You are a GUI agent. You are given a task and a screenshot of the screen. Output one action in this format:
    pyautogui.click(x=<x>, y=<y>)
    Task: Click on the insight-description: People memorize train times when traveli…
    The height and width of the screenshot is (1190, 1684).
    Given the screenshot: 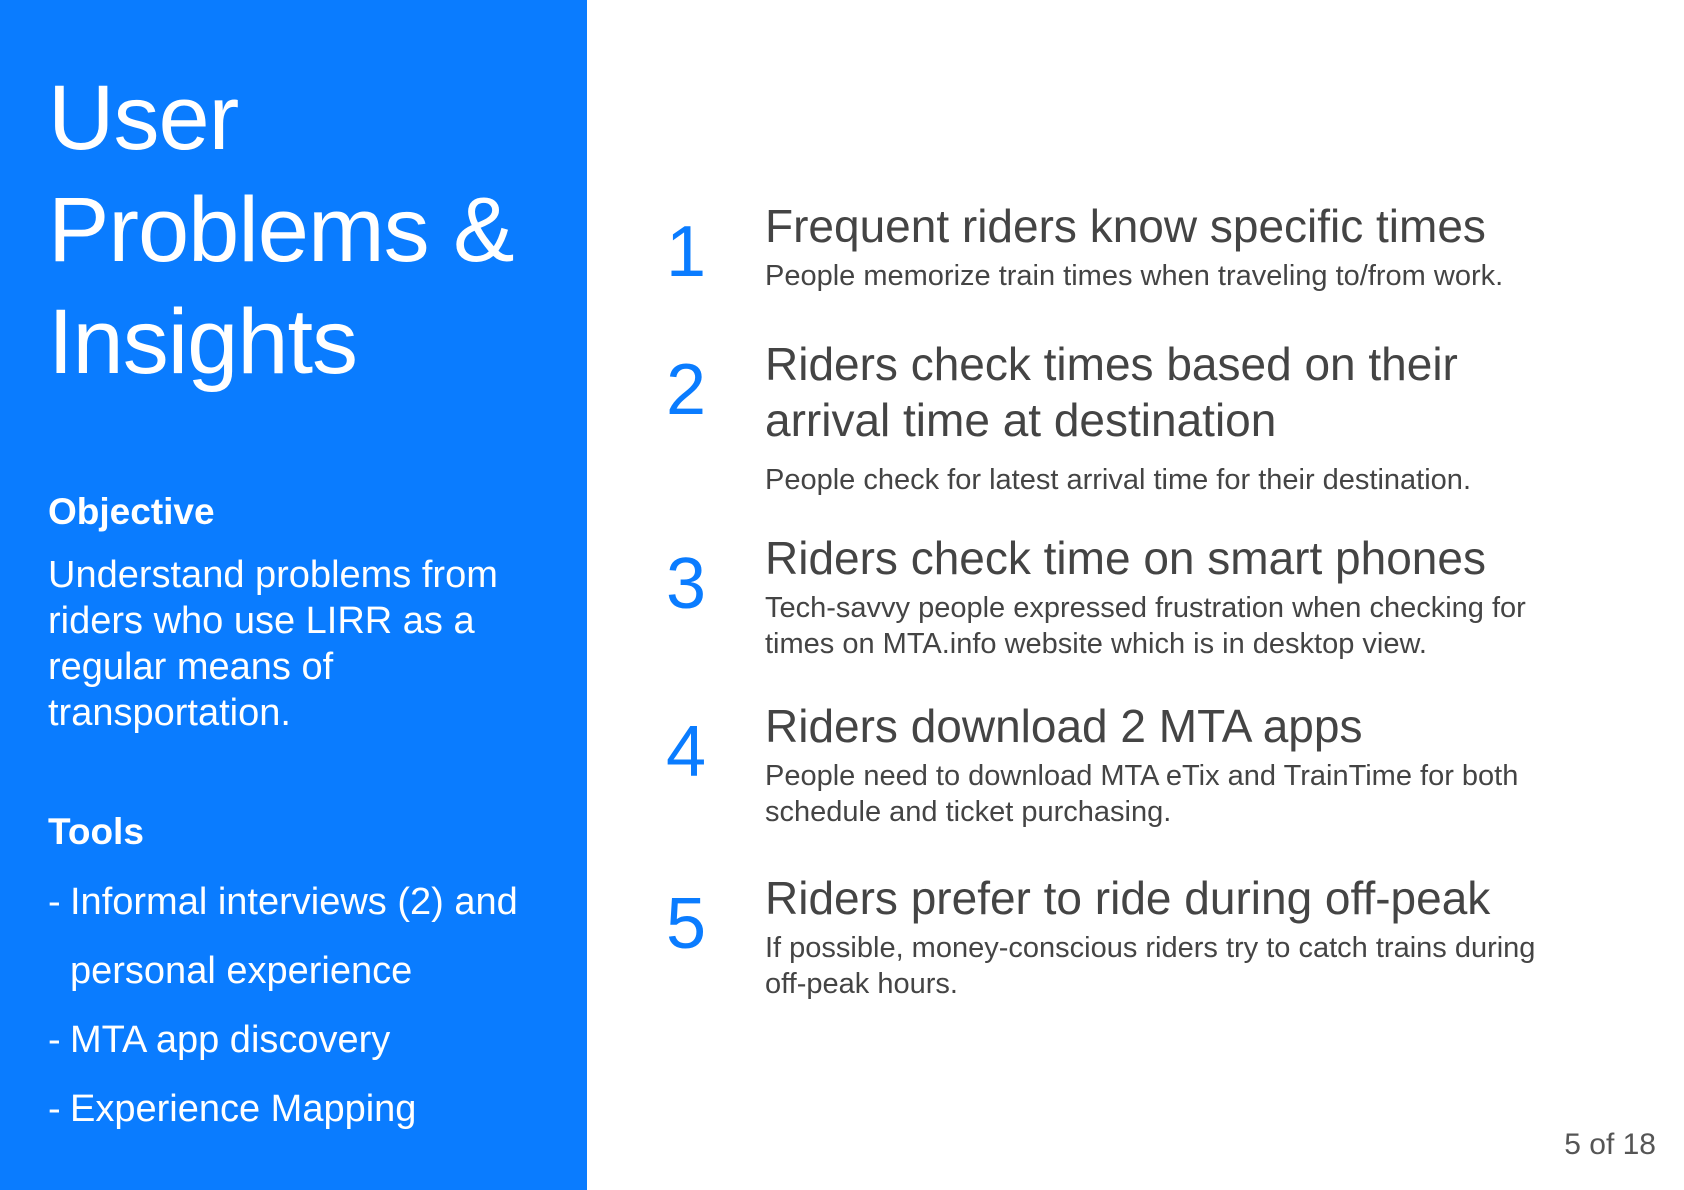 What is the action you would take?
    pyautogui.click(x=1134, y=276)
    